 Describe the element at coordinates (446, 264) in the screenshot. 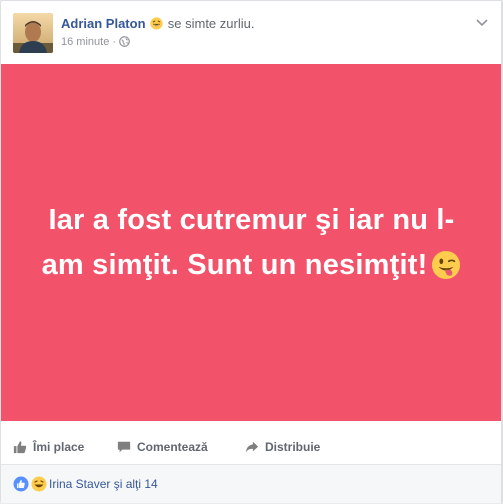

I see `winking-tongue-emoji-icon` at that location.